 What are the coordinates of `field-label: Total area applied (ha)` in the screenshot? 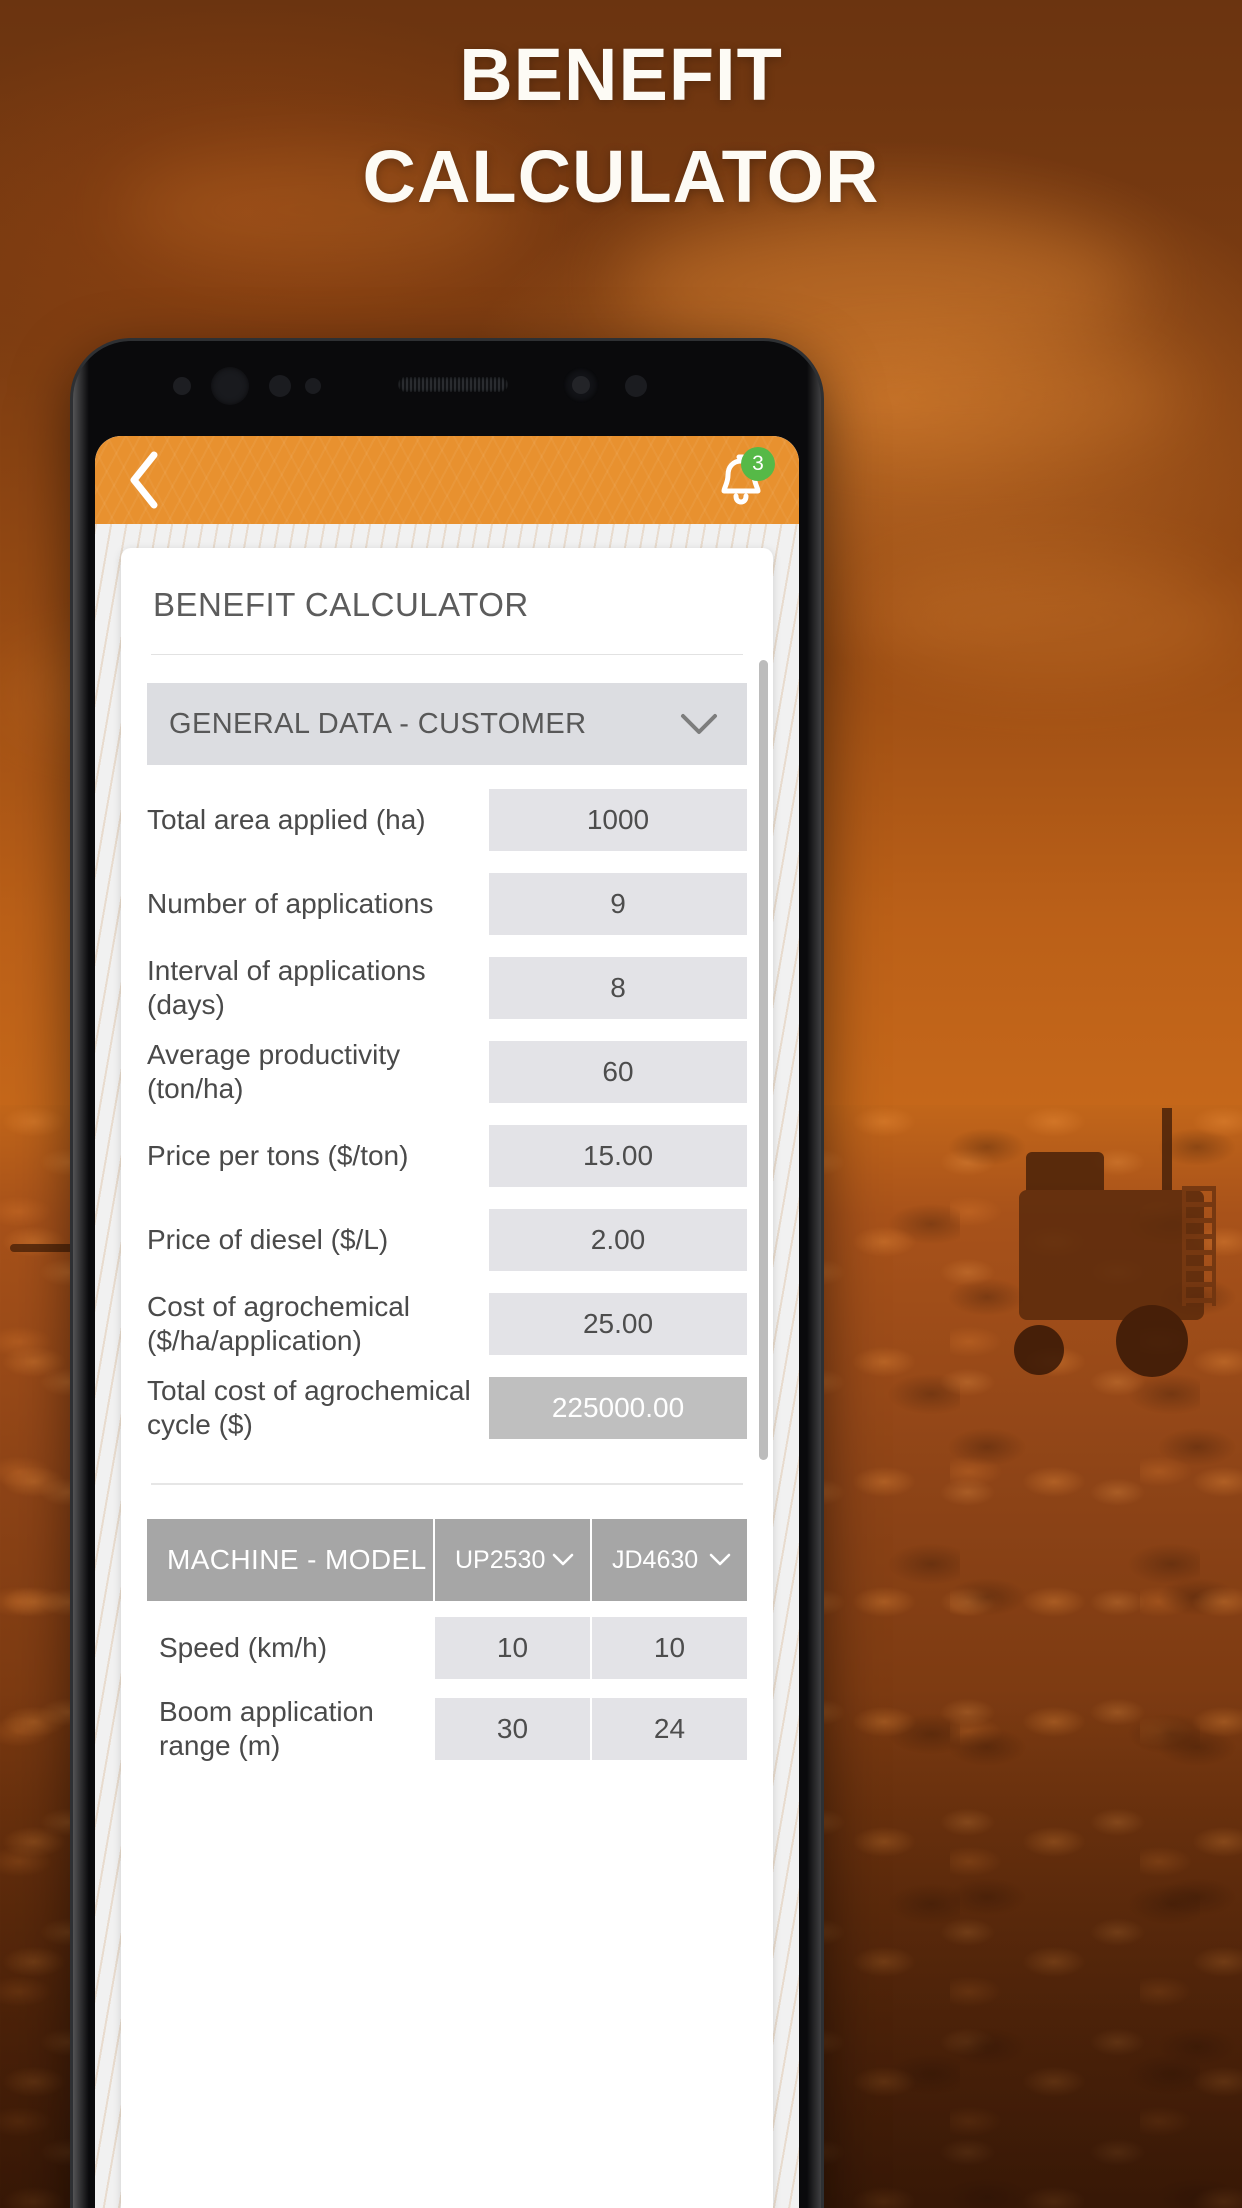 It's located at (286, 819).